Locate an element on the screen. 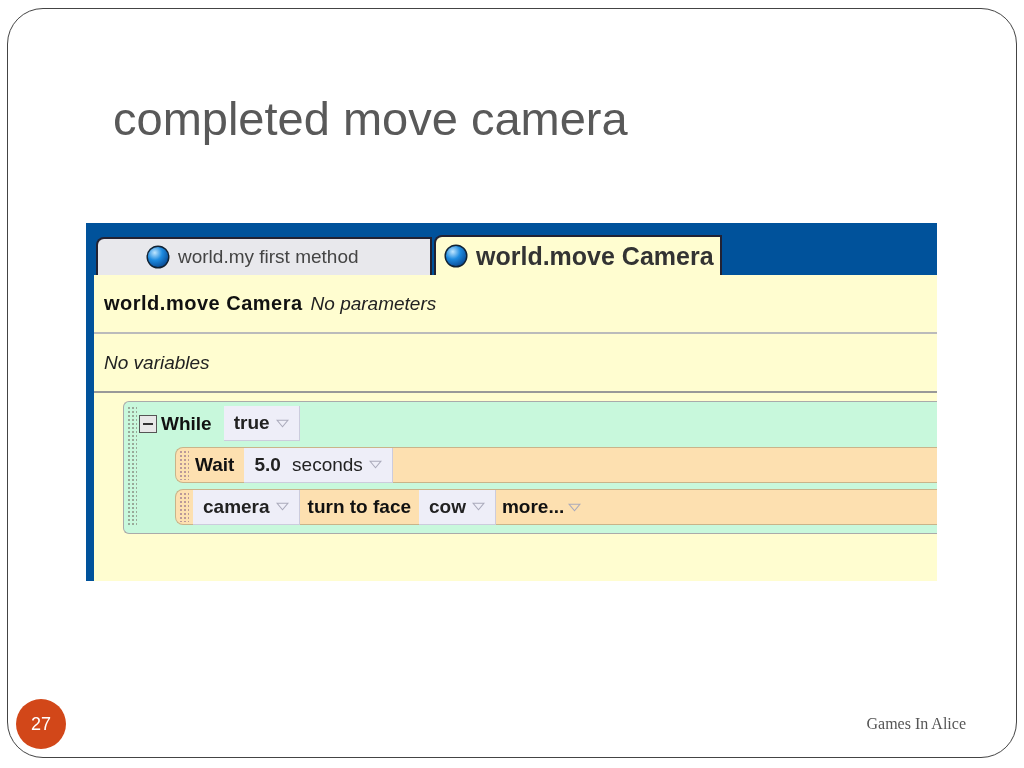 Image resolution: width=1024 pixels, height=768 pixels. collapse-toggle-icon is located at coordinates (148, 423).